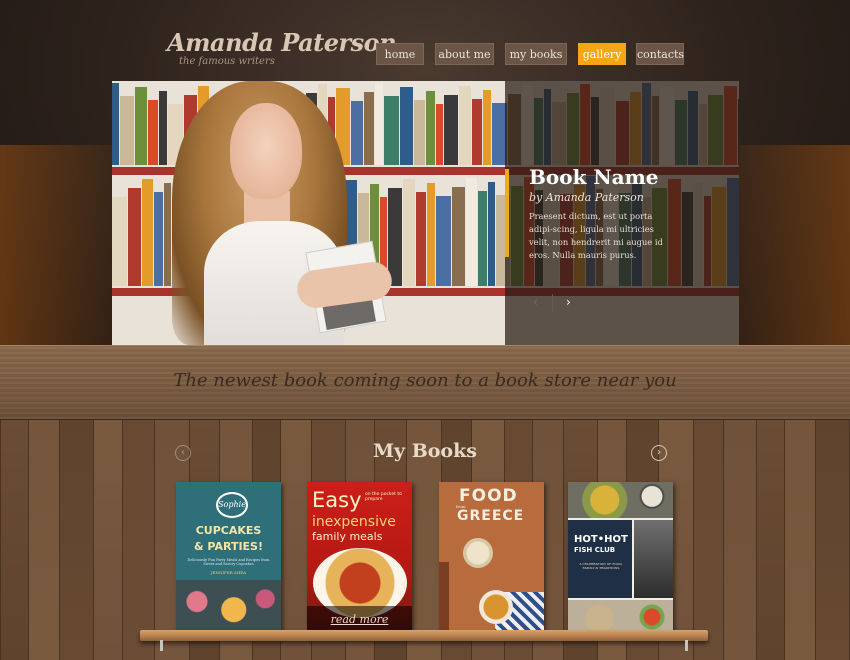 This screenshot has width=850, height=660. Describe the element at coordinates (347, 536) in the screenshot. I see `cover-title: family meals` at that location.